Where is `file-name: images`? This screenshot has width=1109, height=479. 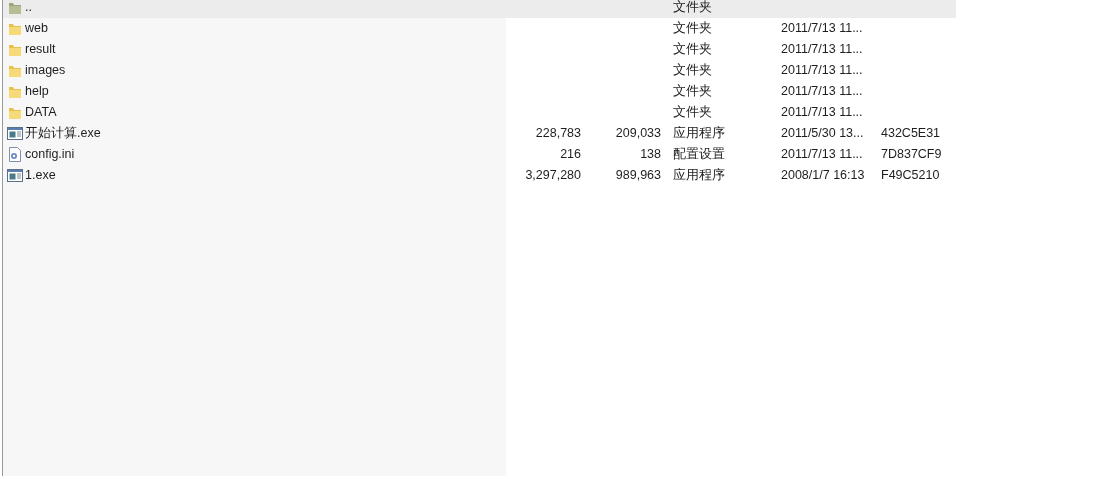 file-name: images is located at coordinates (46, 71).